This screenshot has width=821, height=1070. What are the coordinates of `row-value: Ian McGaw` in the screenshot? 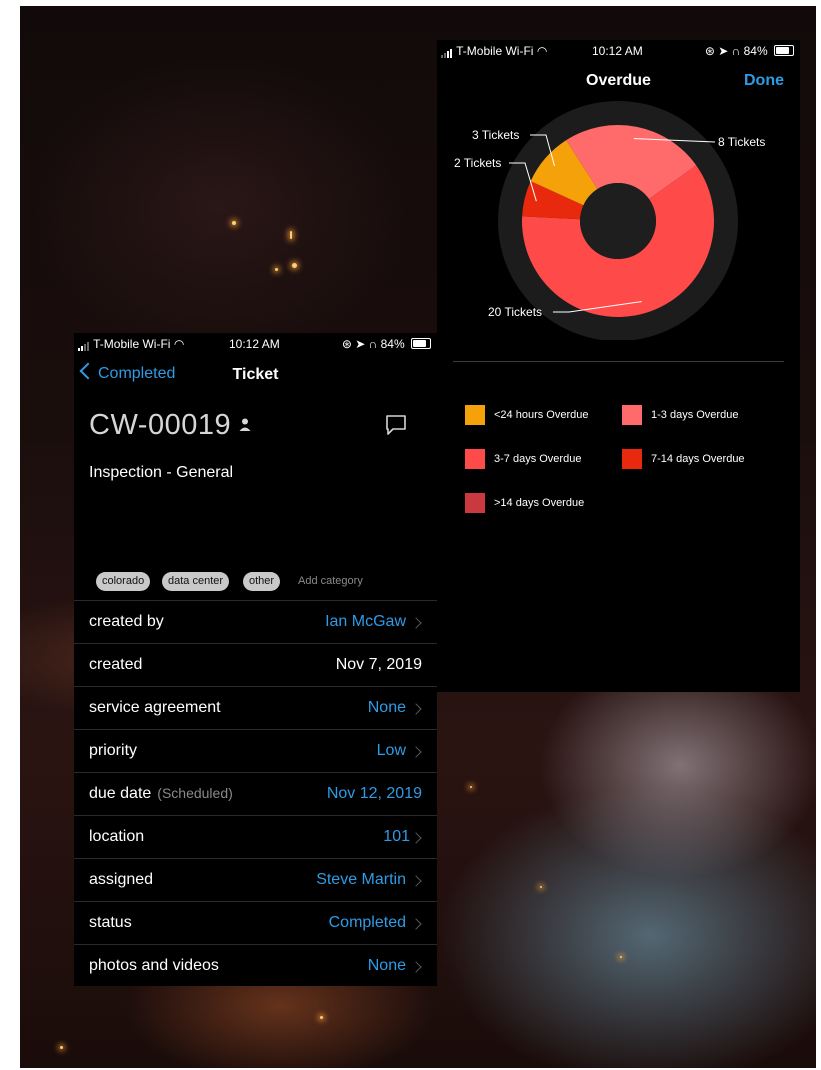 It's located at (365, 621).